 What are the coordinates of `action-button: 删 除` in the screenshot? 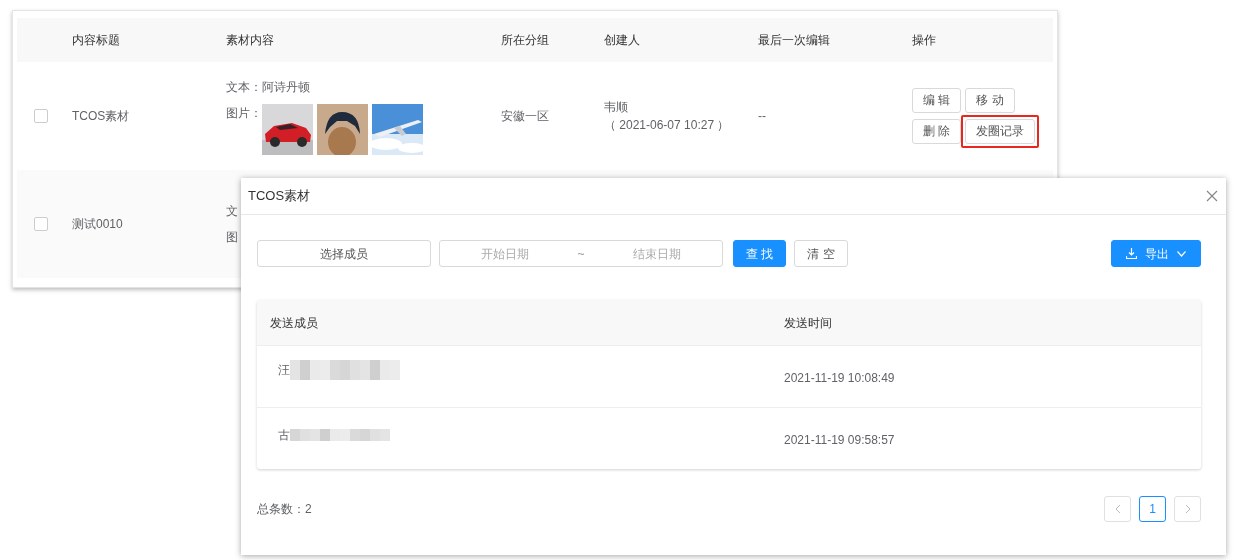 It's located at (937, 131).